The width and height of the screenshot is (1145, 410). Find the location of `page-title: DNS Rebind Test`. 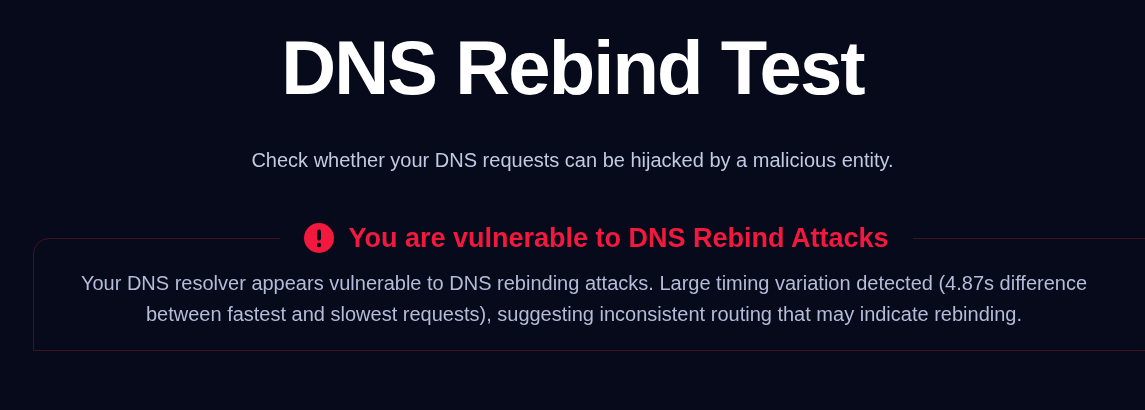

page-title: DNS Rebind Test is located at coordinates (572, 68).